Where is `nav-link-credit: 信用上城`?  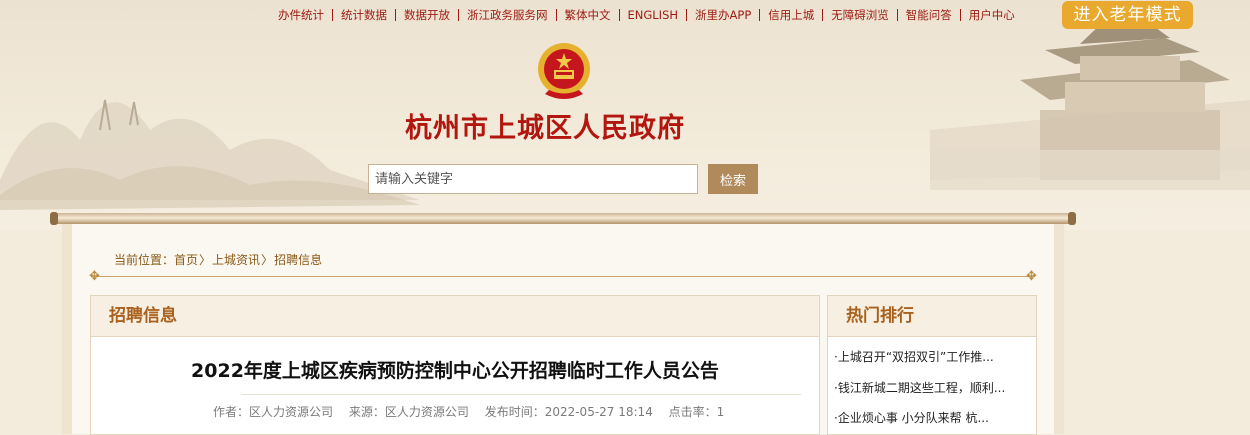 nav-link-credit: 信用上城 is located at coordinates (792, 15).